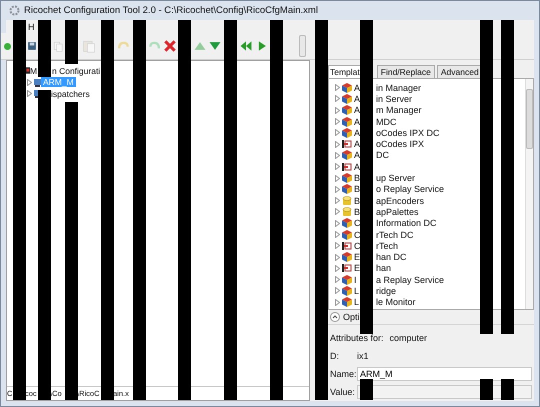 This screenshot has height=407, width=540. Describe the element at coordinates (400, 144) in the screenshot. I see `template-label: oCodes IPX` at that location.